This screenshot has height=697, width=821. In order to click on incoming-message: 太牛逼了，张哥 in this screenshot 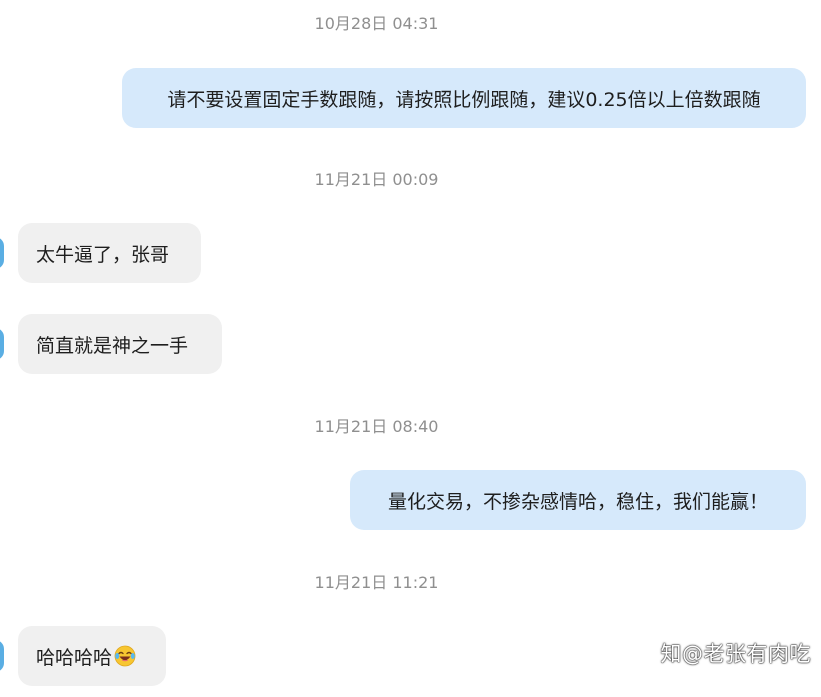, I will do `click(109, 253)`.